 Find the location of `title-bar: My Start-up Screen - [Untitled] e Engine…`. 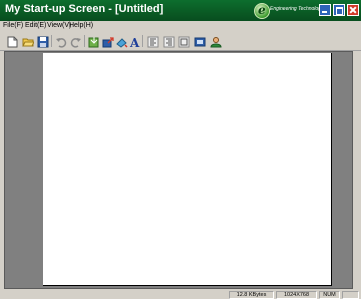

title-bar: My Start-up Screen - [Untitled] e Engine… is located at coordinates (180, 10).